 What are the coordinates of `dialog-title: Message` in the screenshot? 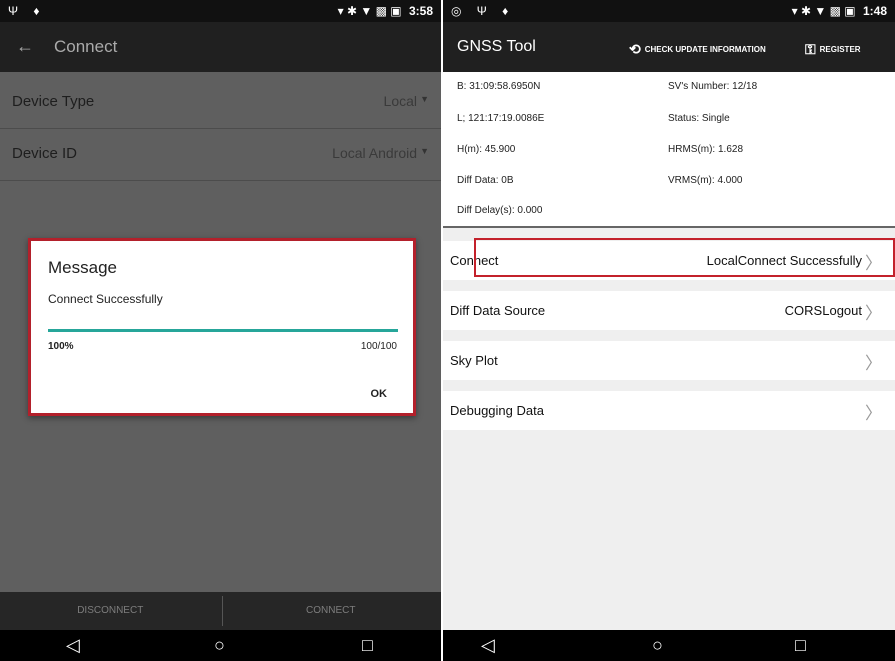 It's located at (82, 267).